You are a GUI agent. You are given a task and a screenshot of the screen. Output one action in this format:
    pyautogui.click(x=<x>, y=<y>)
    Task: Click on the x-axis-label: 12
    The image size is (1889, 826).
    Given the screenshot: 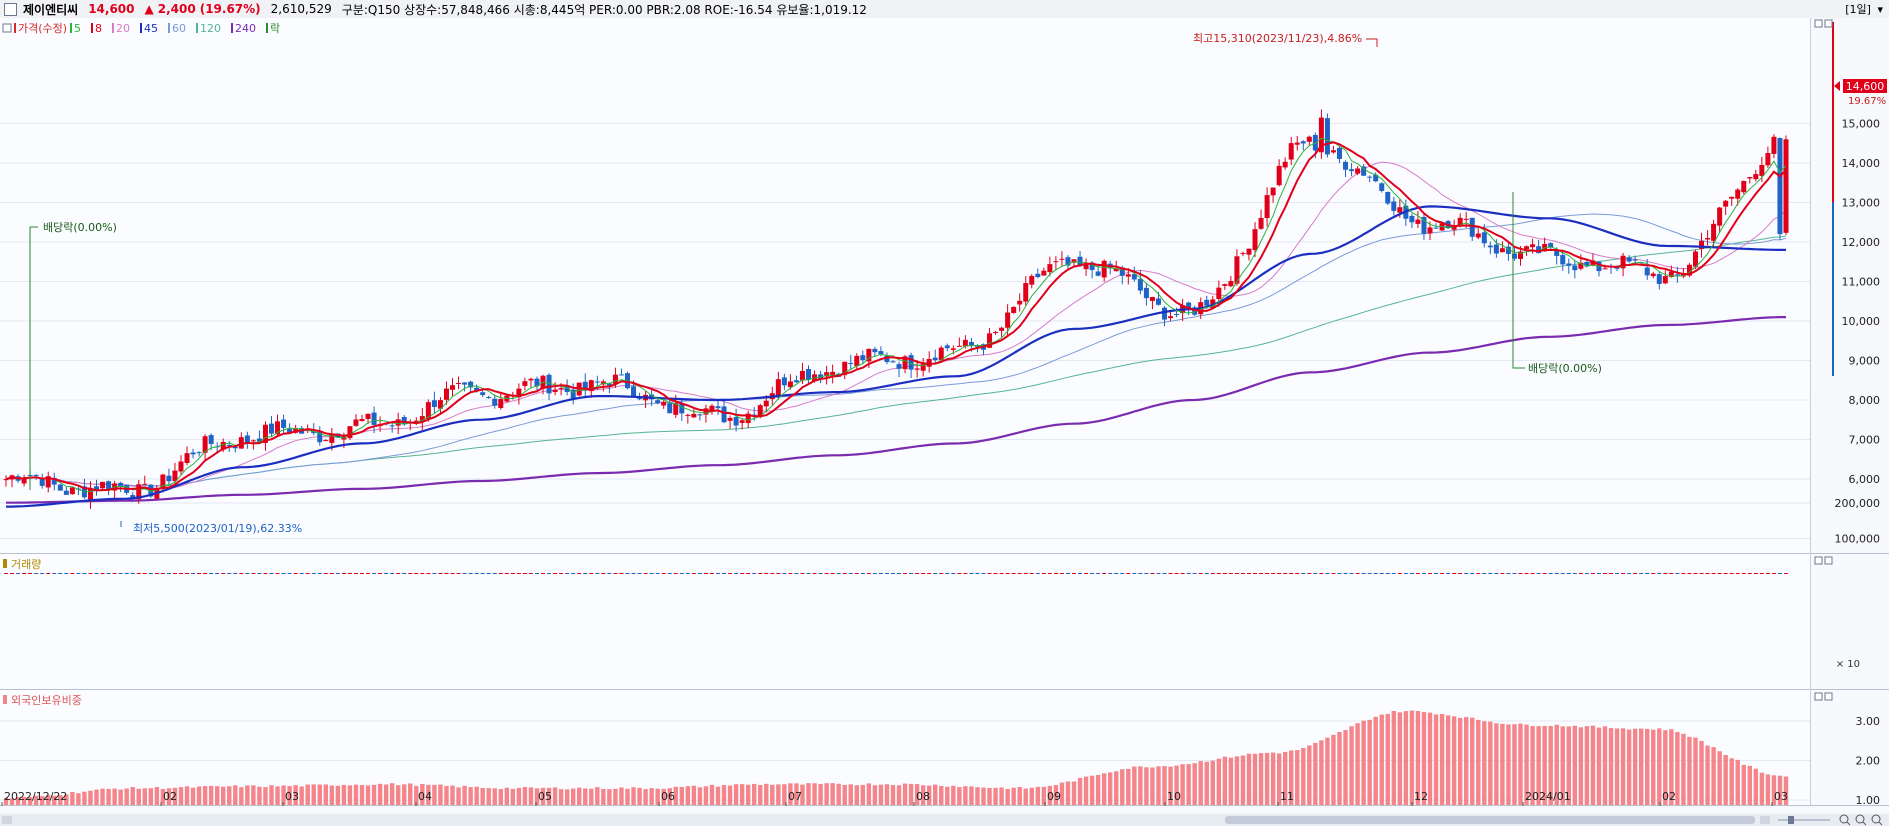 What is the action you would take?
    pyautogui.click(x=1421, y=796)
    